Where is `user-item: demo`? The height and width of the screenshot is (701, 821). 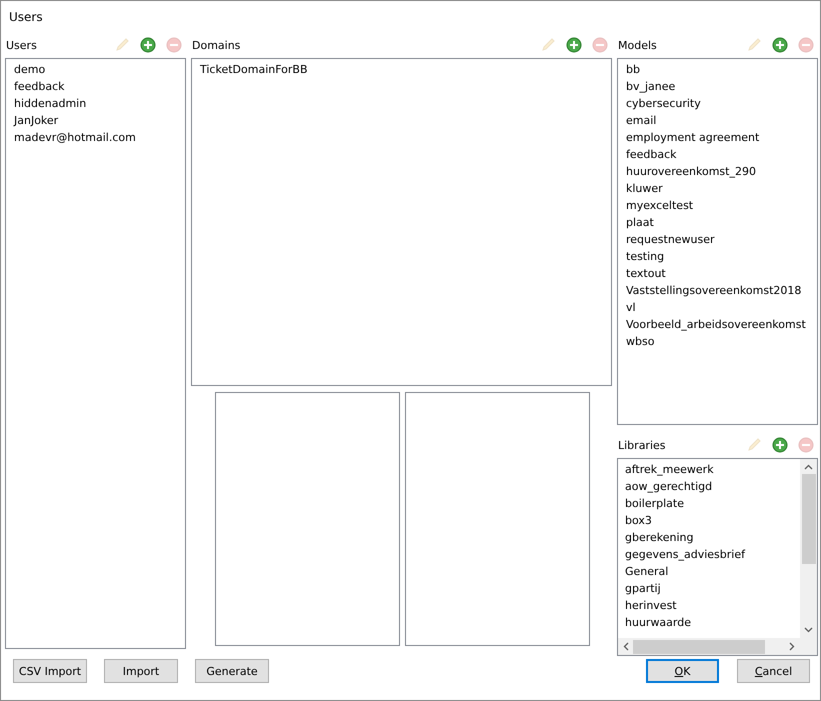 user-item: demo is located at coordinates (30, 69).